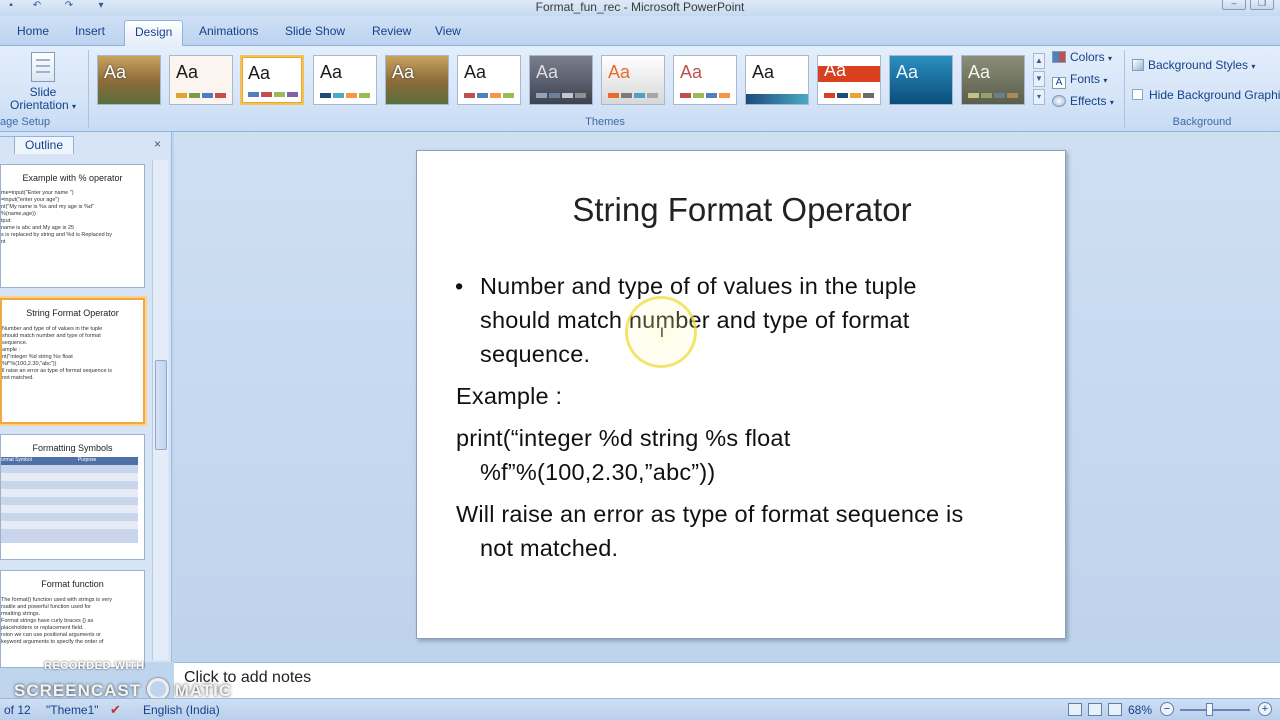 The image size is (1280, 720). What do you see at coordinates (1215, 710) in the screenshot?
I see `zoom-slider` at bounding box center [1215, 710].